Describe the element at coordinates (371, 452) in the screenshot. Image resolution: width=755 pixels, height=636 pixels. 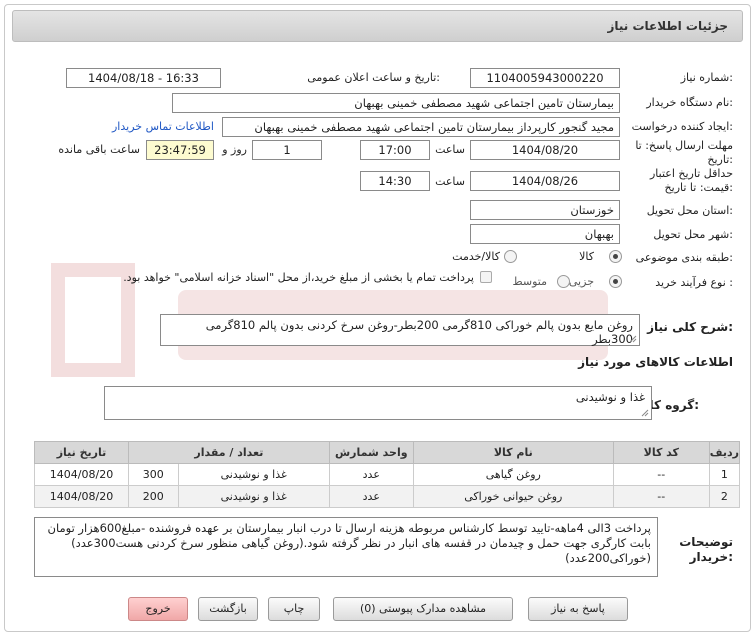
I see `col-unit: واحد شمارش` at that location.